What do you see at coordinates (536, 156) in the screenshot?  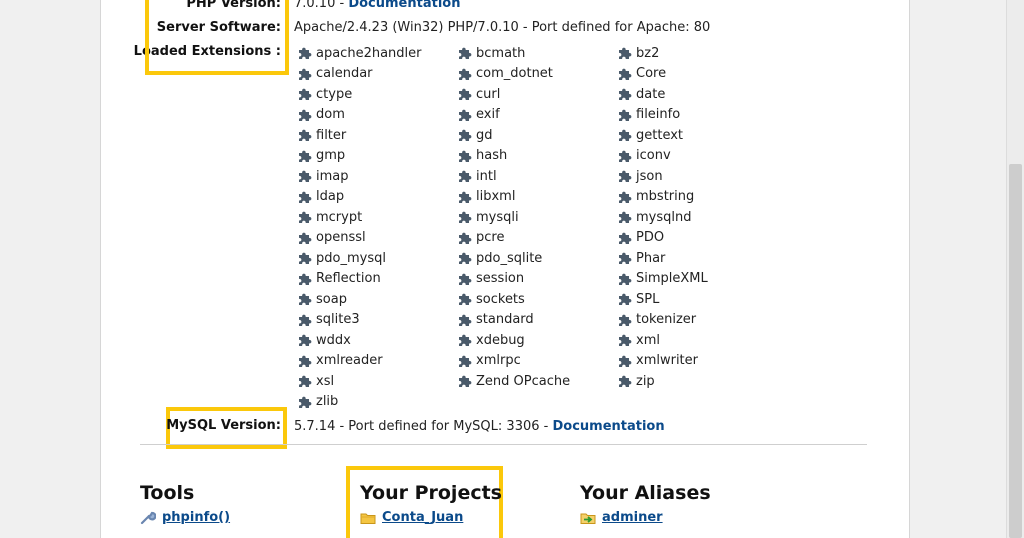 I see `extension-item: hash` at bounding box center [536, 156].